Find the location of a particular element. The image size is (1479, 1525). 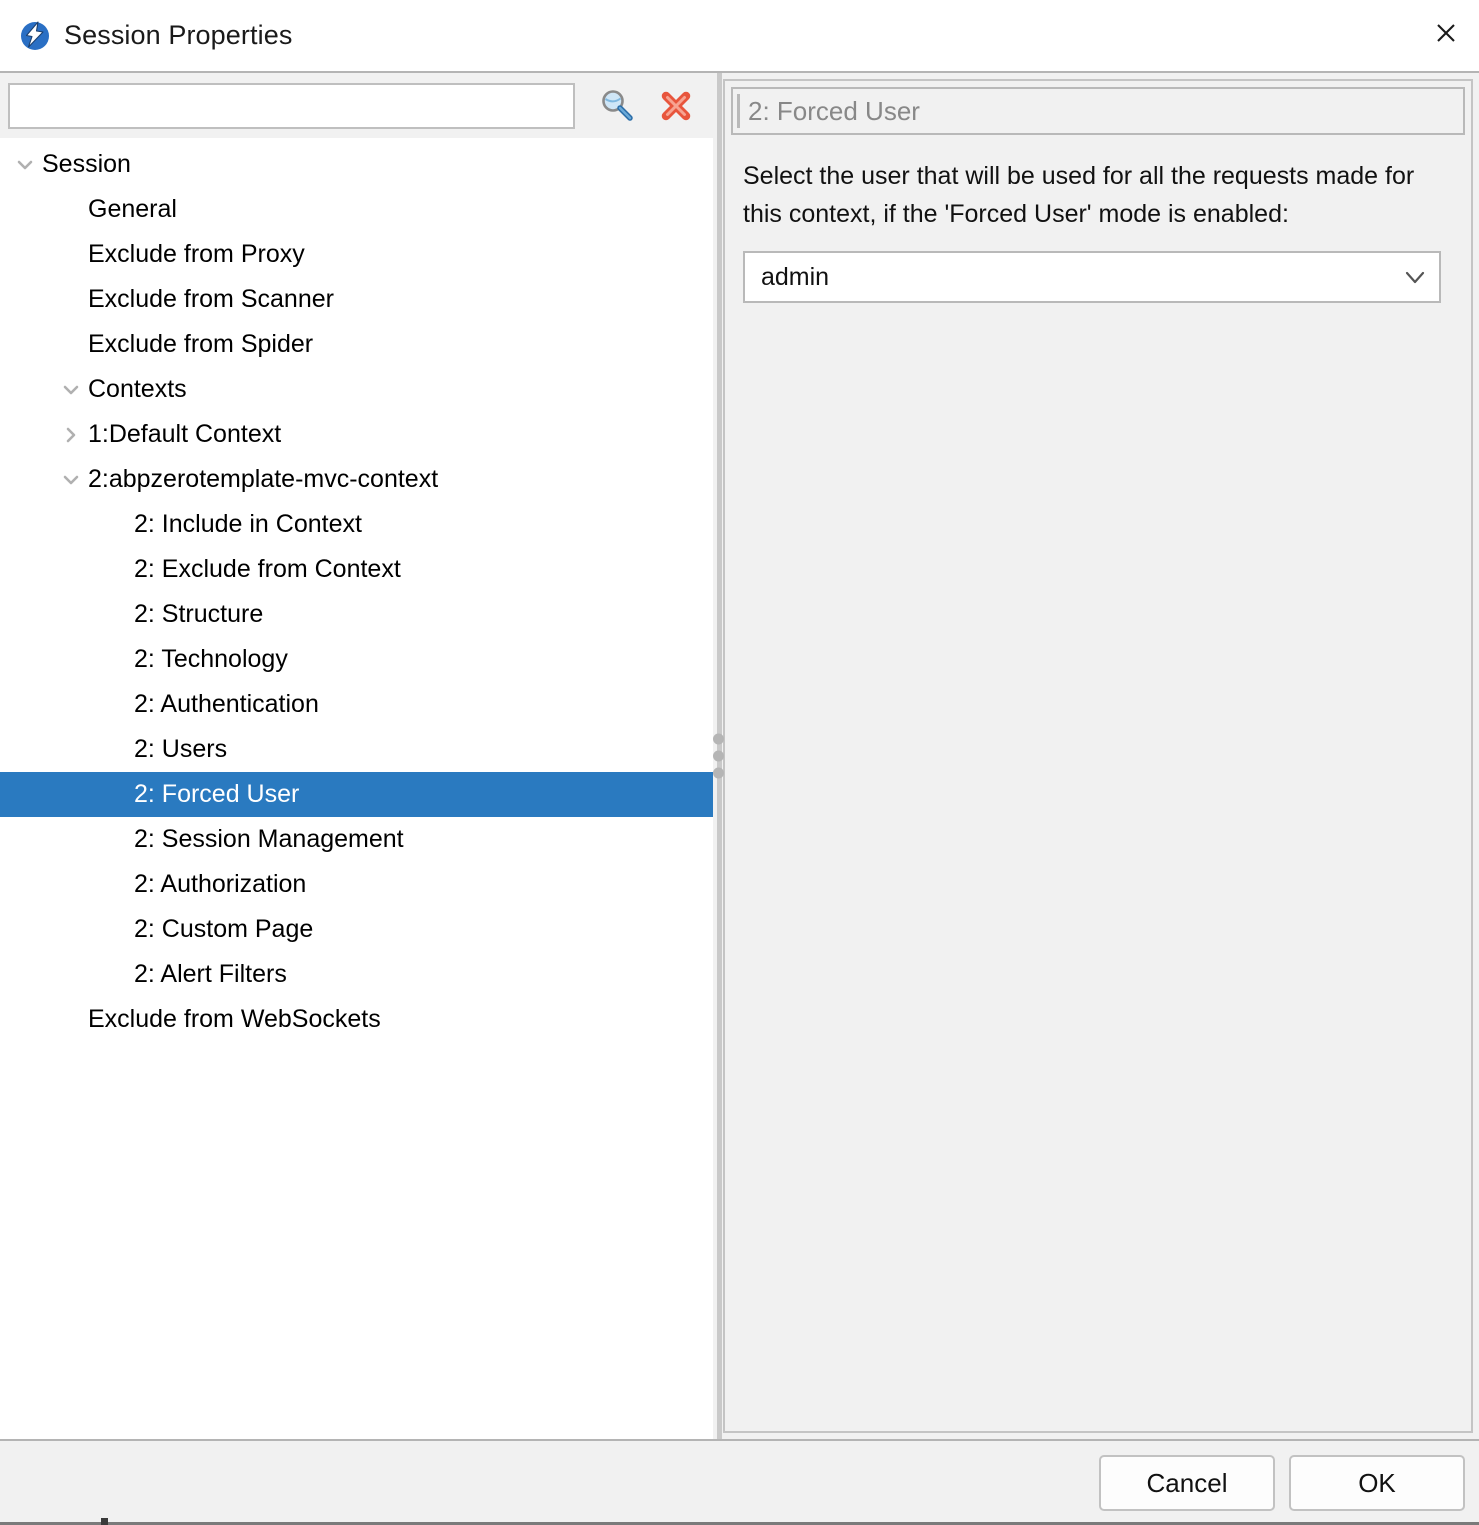

tree-item-2-users: 2: Users is located at coordinates (356, 749).